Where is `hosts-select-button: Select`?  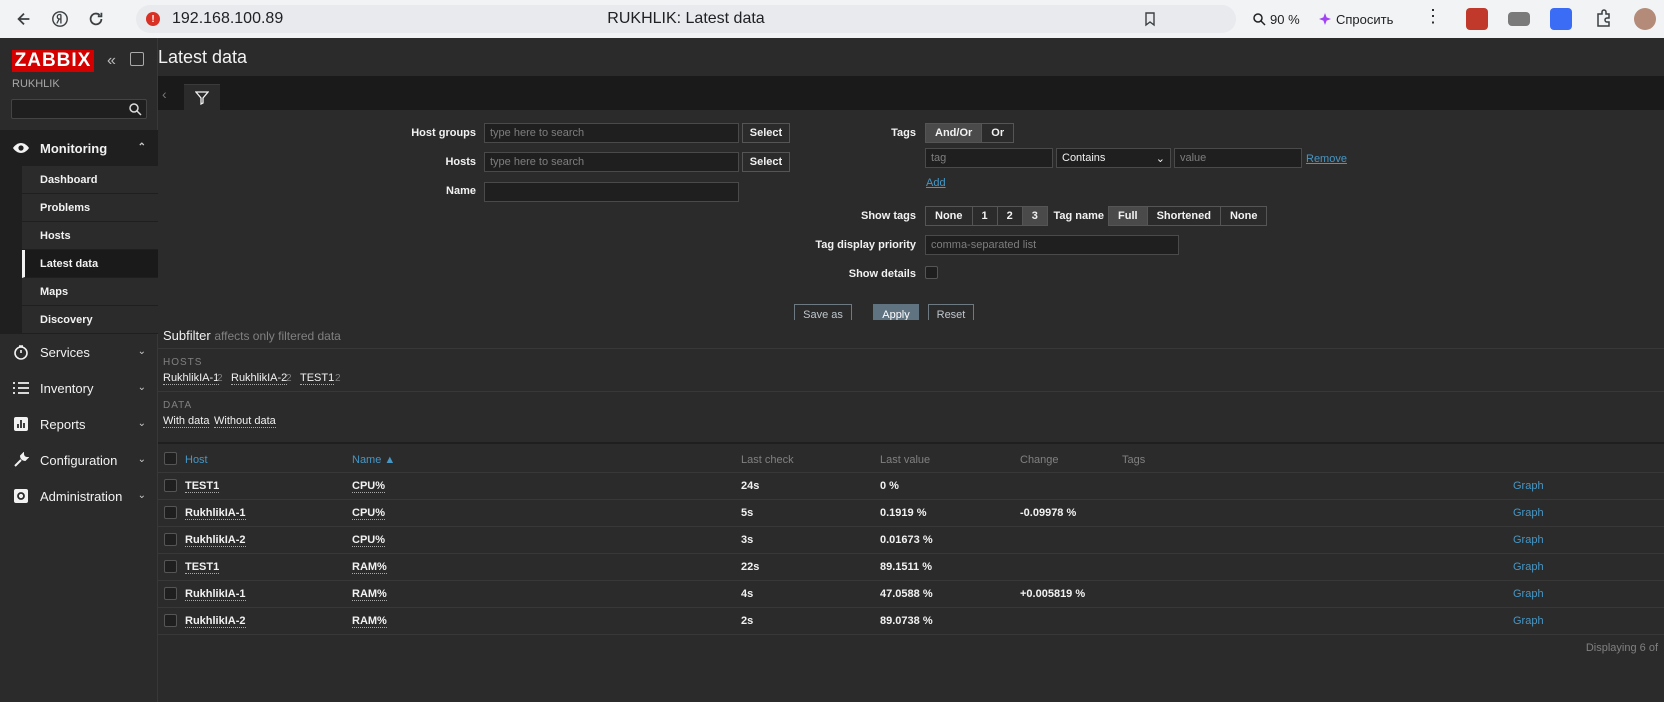
hosts-select-button: Select is located at coordinates (766, 162).